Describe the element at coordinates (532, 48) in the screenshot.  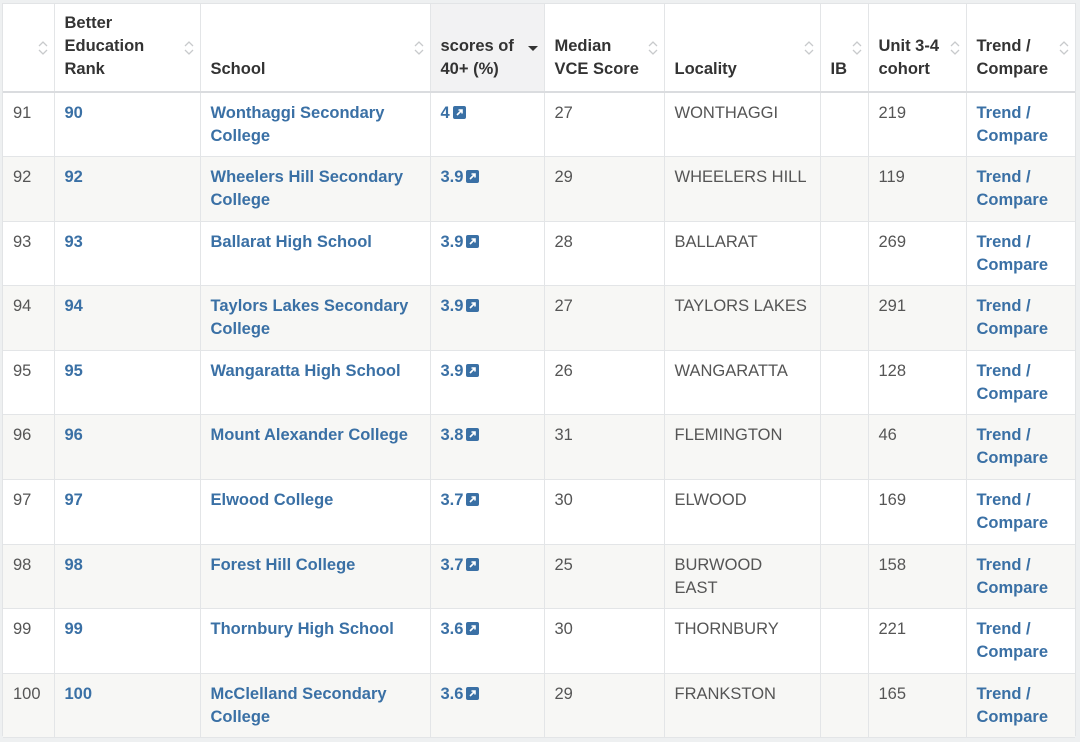
I see `sort-descending-icon` at that location.